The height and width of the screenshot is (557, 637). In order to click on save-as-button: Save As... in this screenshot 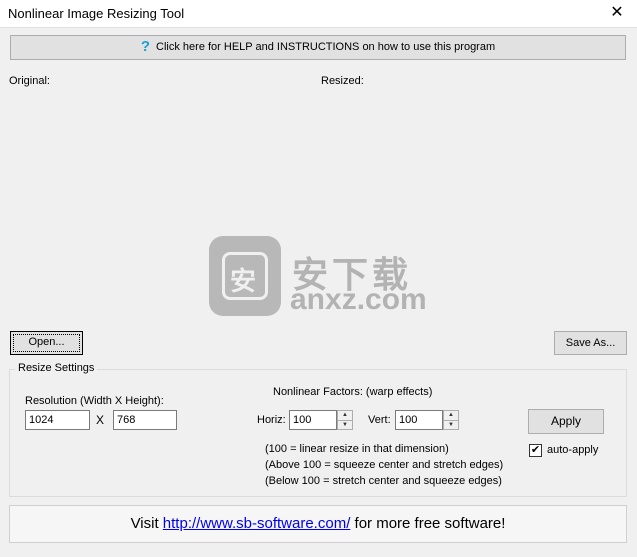, I will do `click(590, 343)`.